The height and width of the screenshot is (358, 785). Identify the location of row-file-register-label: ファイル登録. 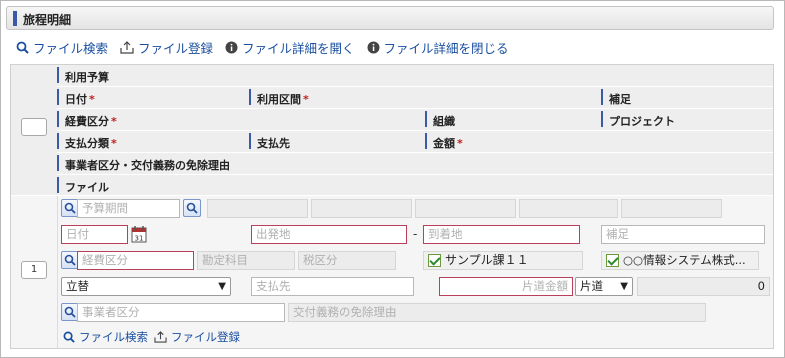
(205, 337).